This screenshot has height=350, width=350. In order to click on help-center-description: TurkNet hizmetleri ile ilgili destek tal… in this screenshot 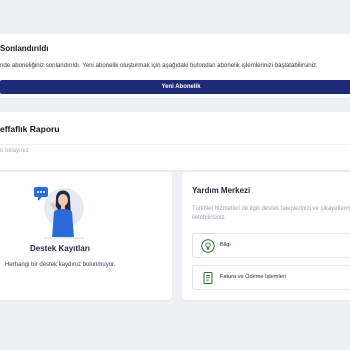, I will do `click(271, 213)`.